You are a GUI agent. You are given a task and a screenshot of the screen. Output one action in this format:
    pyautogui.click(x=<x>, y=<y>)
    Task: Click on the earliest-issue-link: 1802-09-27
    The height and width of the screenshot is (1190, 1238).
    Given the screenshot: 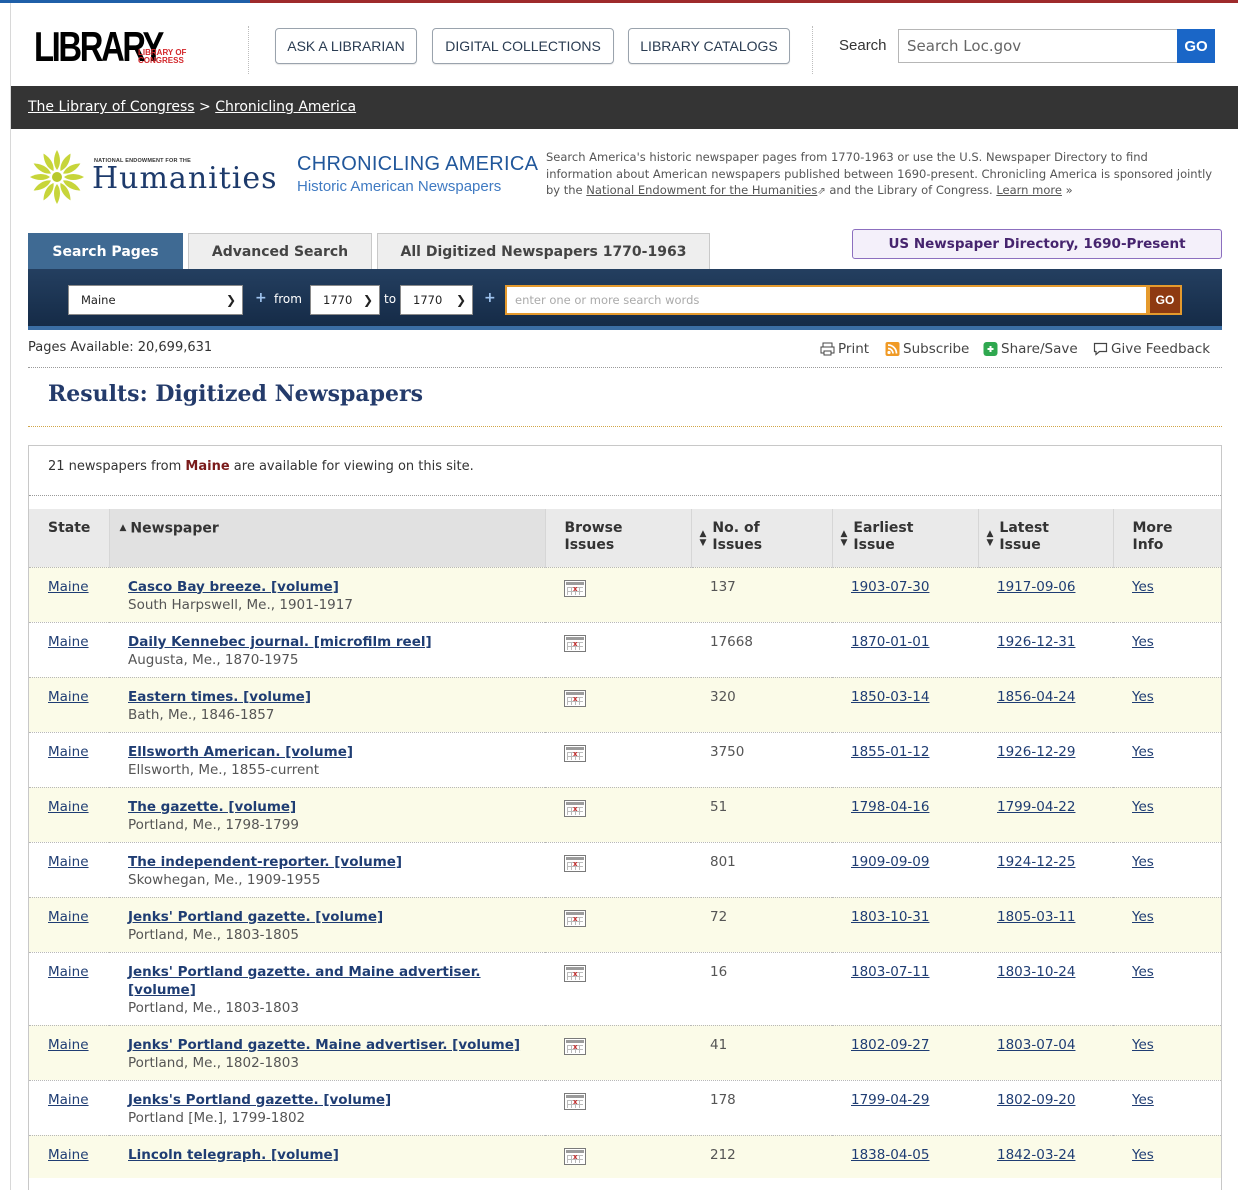 What is the action you would take?
    pyautogui.click(x=890, y=1045)
    